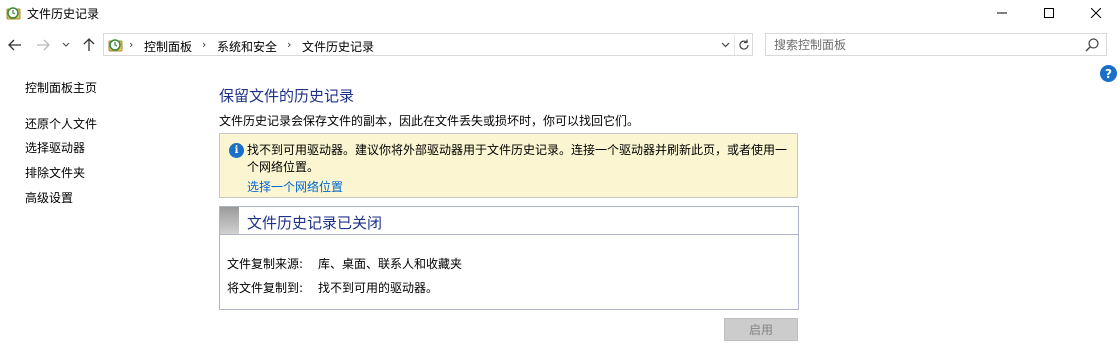  What do you see at coordinates (761, 329) in the screenshot?
I see `enable-button: 启用` at bounding box center [761, 329].